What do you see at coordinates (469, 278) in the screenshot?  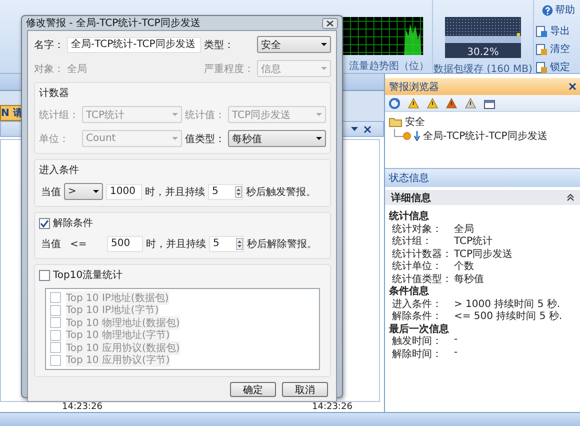 I see `detail-value: 每秒值` at bounding box center [469, 278].